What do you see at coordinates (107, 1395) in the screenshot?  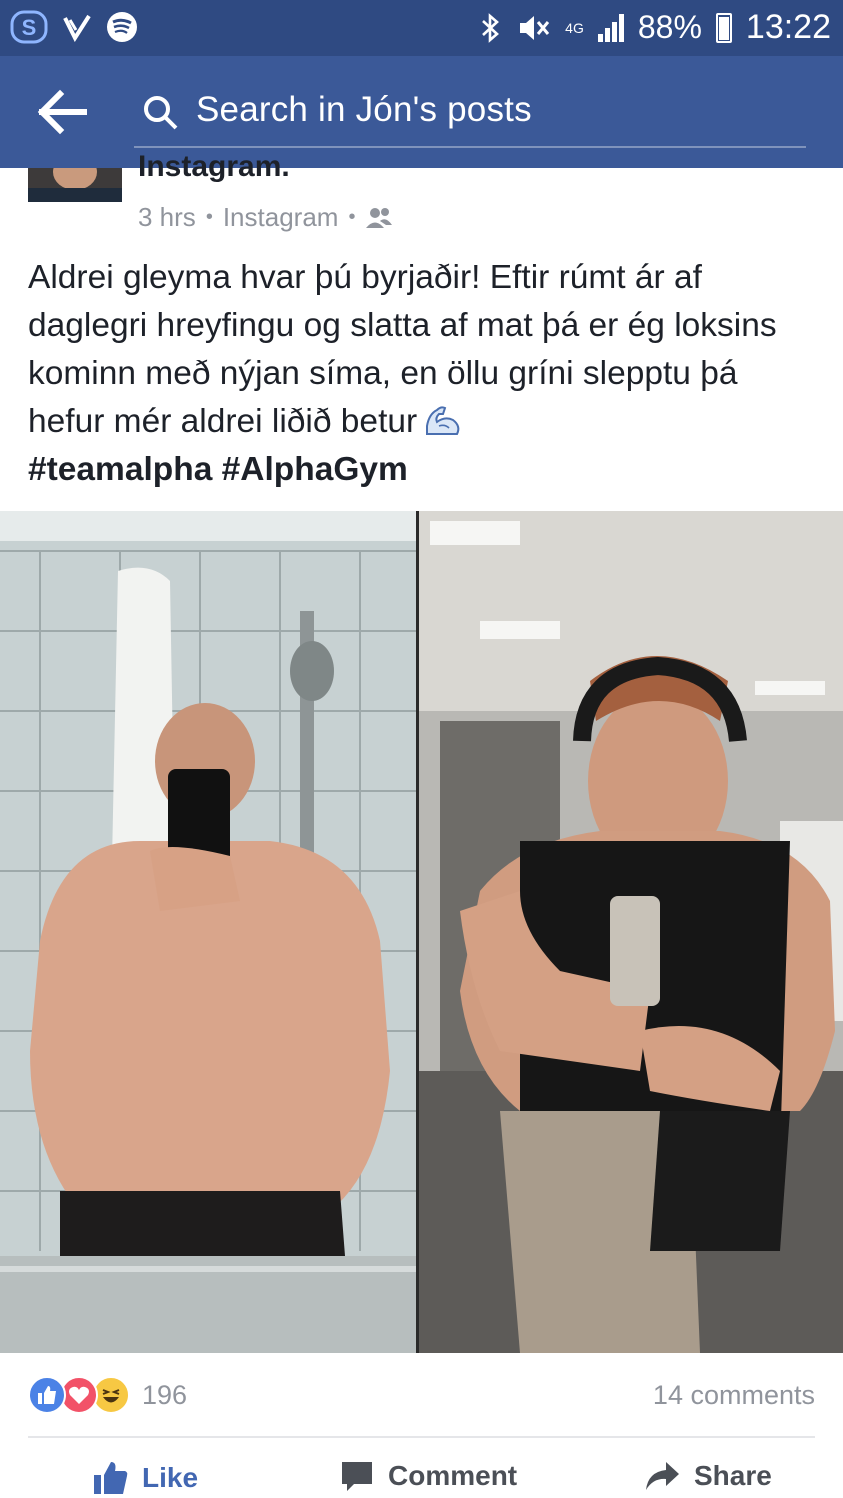 I see `reactions-summary: 196` at bounding box center [107, 1395].